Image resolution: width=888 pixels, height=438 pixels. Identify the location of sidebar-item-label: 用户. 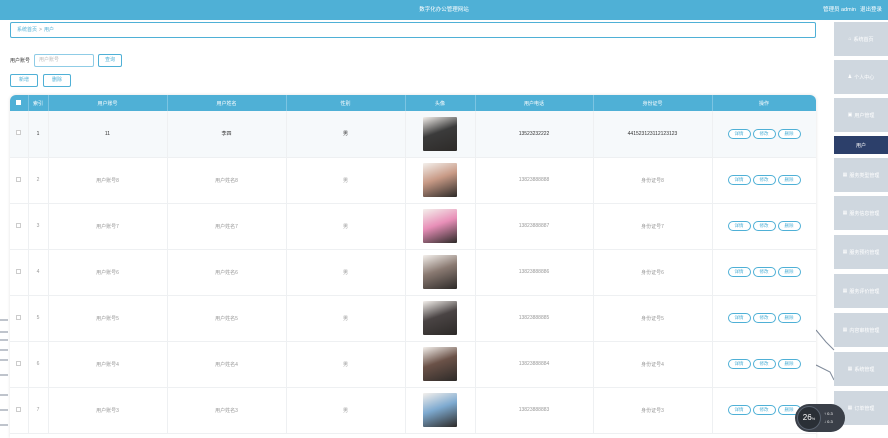
(860, 145).